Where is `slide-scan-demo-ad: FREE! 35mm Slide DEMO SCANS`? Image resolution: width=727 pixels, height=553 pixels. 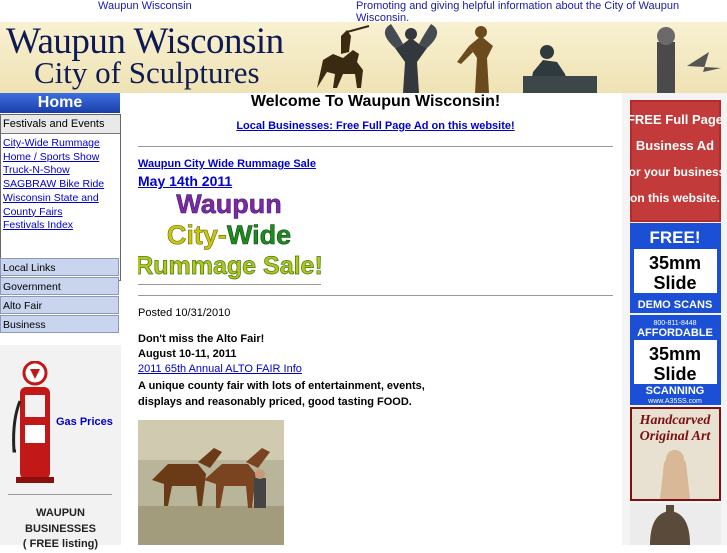 slide-scan-demo-ad: FREE! 35mm Slide DEMO SCANS is located at coordinates (675, 268).